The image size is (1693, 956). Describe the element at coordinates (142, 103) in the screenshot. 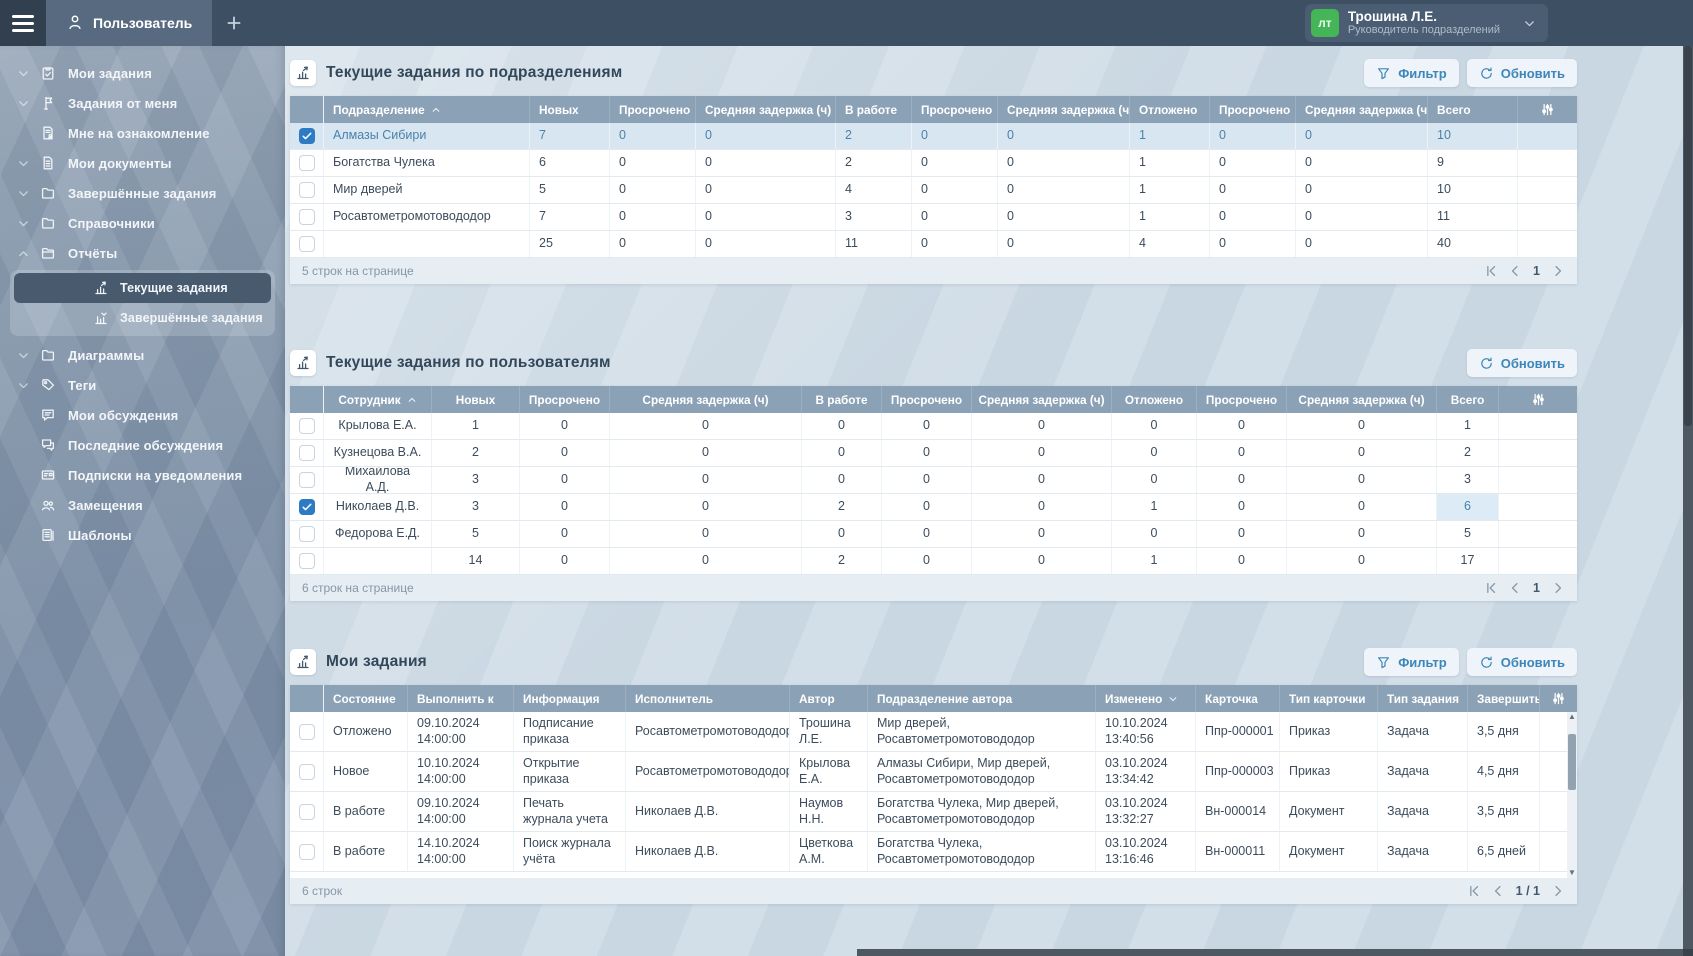

I see `sidebar-item-1: Задания от меня` at that location.